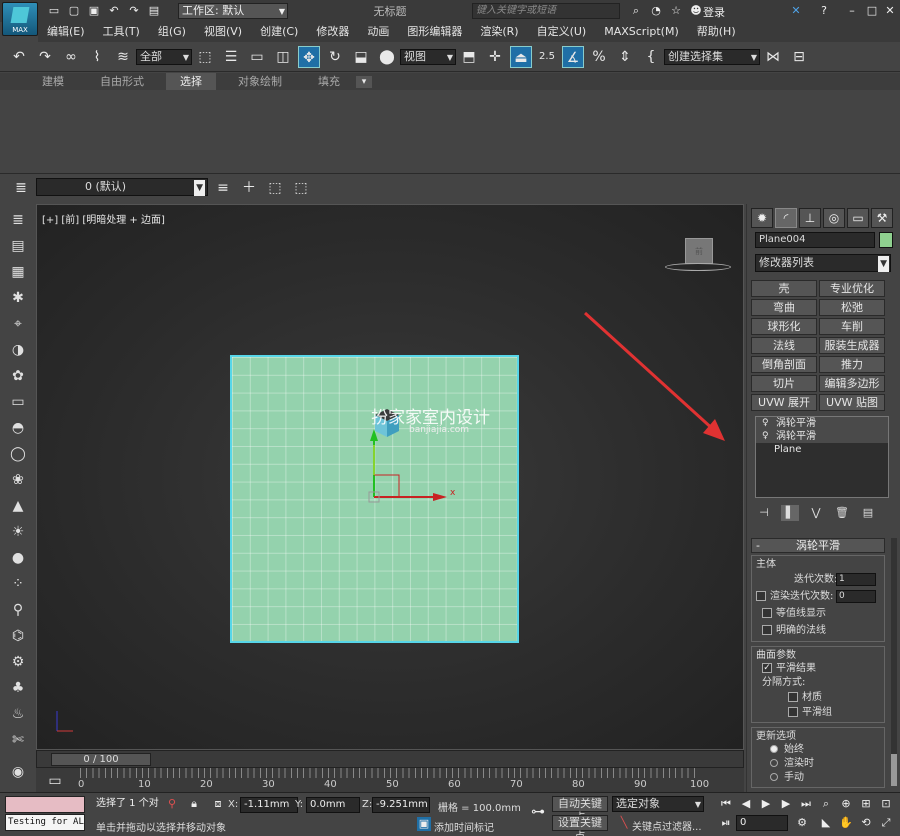  Describe the element at coordinates (625, 57) in the screenshot. I see `spinner-snap-icon: ⇕` at that location.